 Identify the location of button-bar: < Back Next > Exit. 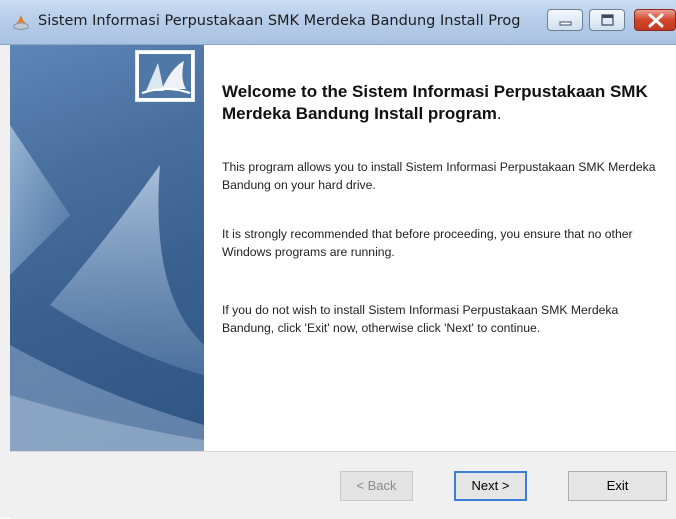
(343, 485).